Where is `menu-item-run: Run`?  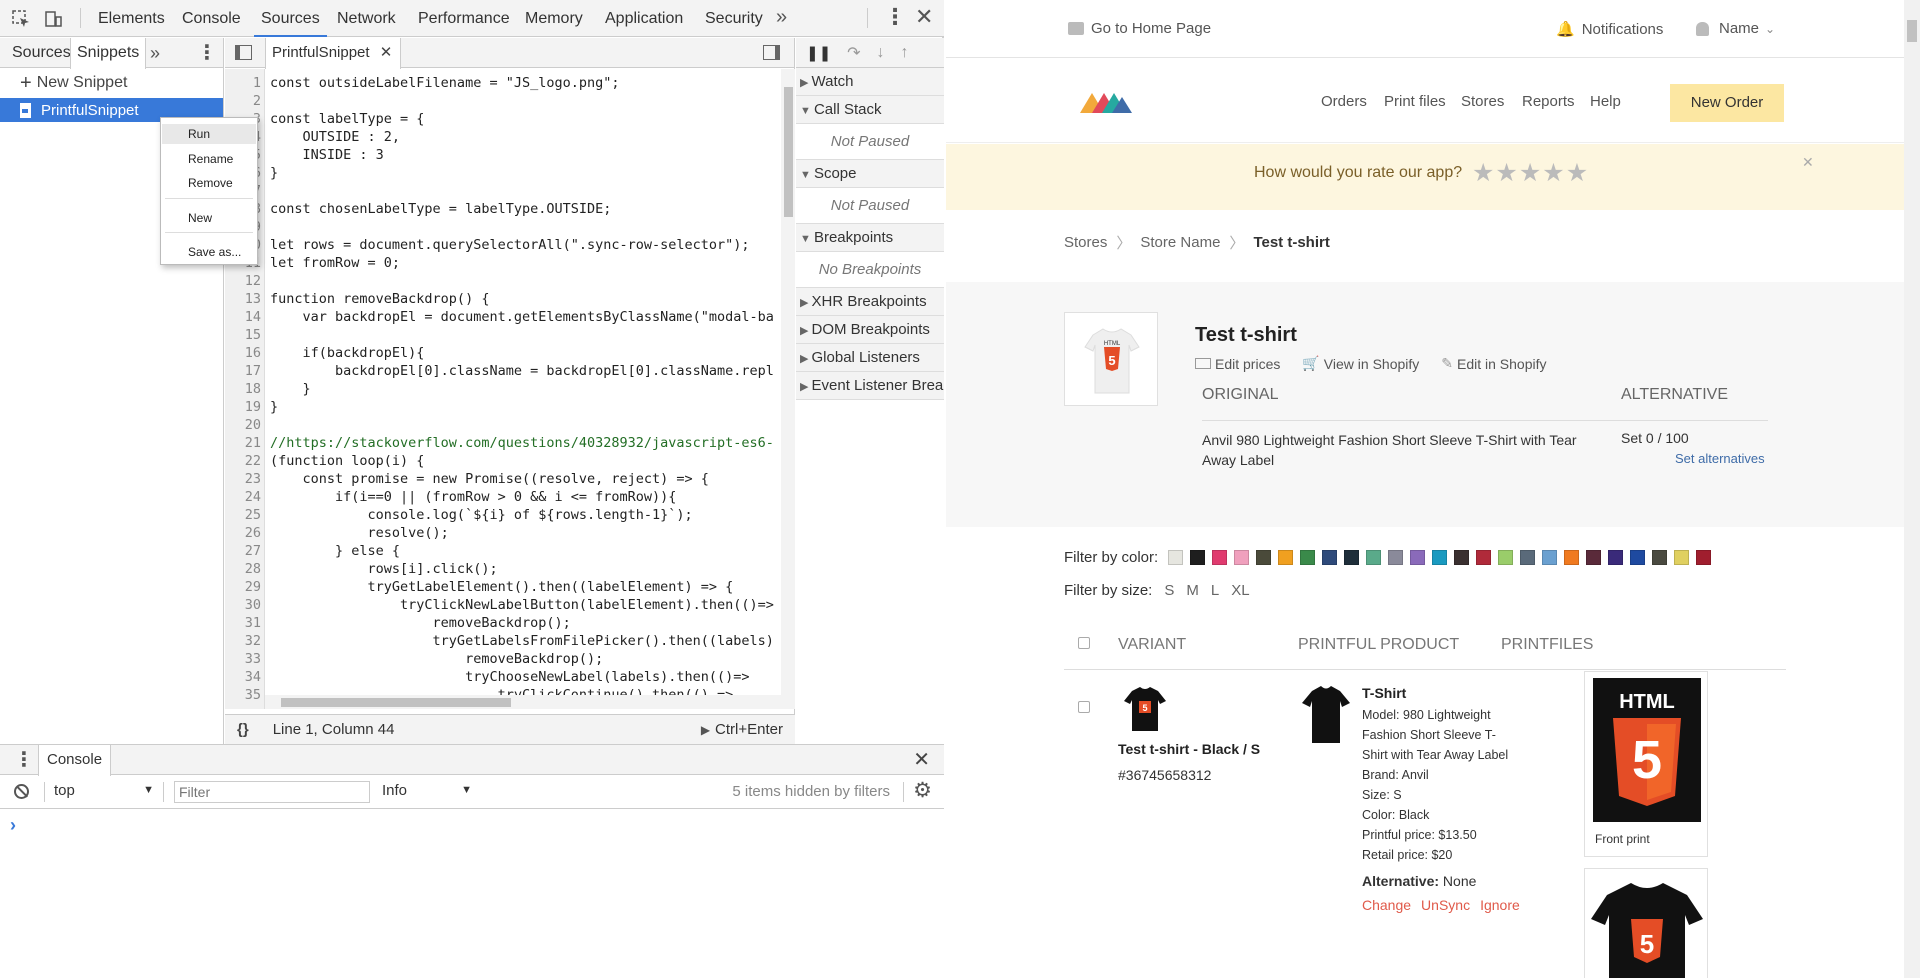
menu-item-run: Run is located at coordinates (209, 134).